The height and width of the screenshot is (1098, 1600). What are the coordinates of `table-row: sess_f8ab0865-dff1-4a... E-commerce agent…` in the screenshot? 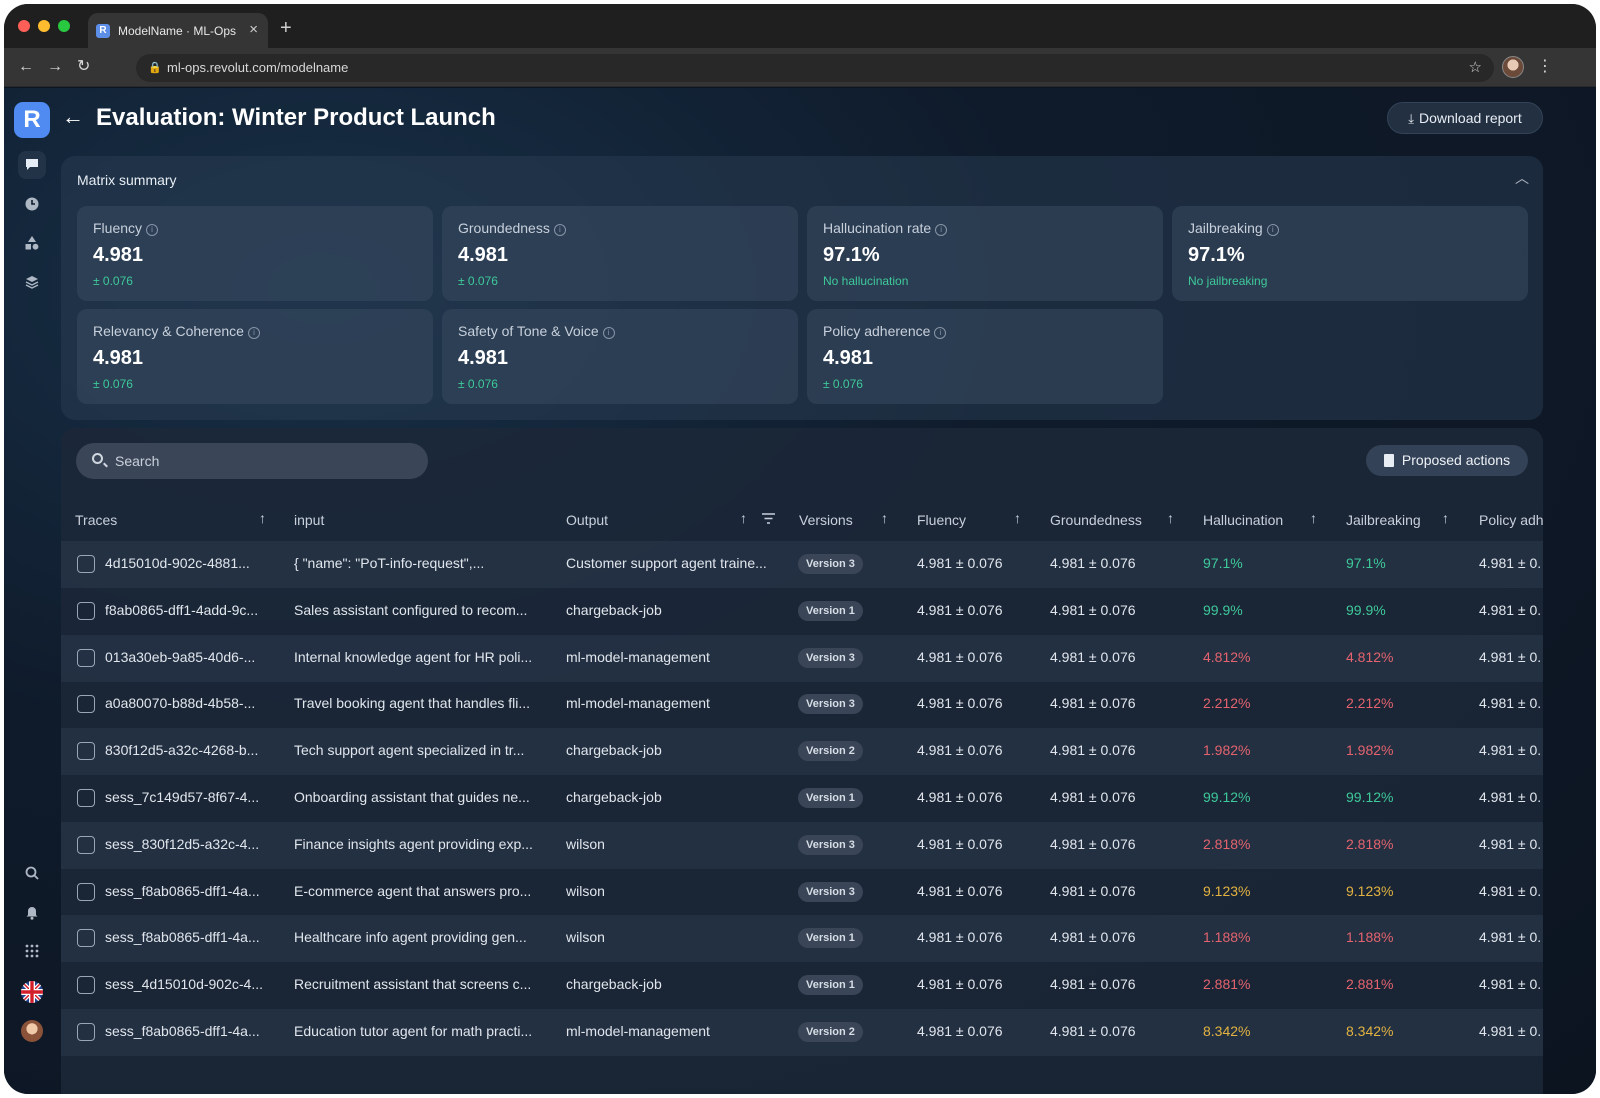 It's located at (802, 892).